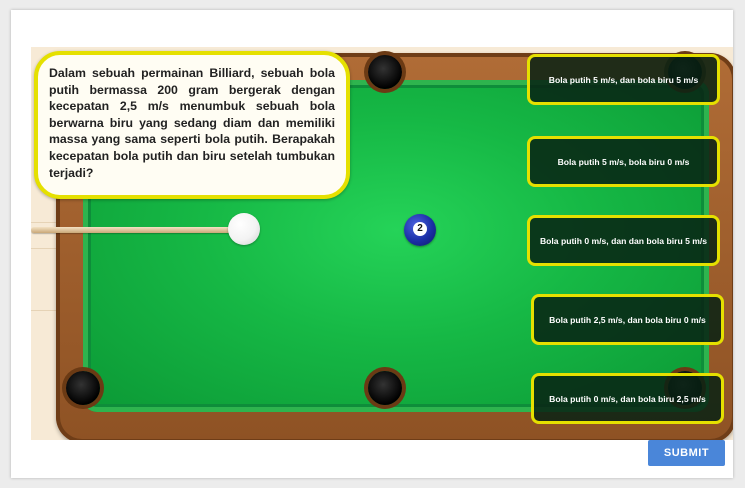  I want to click on submit-button: SUBMIT, so click(686, 453).